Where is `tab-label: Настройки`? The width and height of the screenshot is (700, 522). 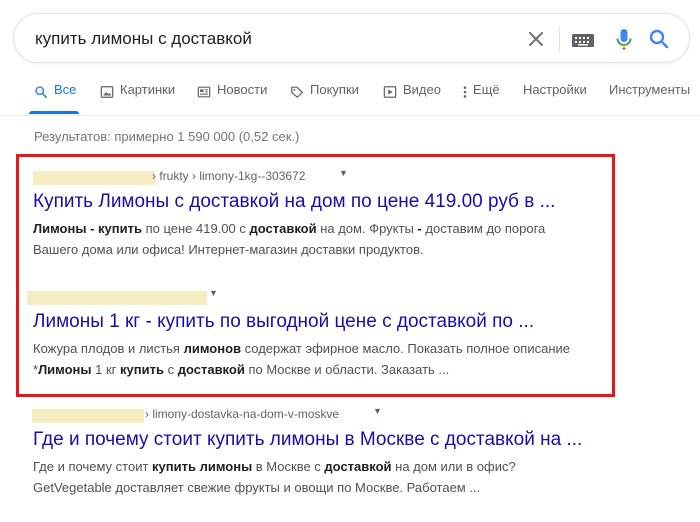
tab-label: Настройки is located at coordinates (555, 89).